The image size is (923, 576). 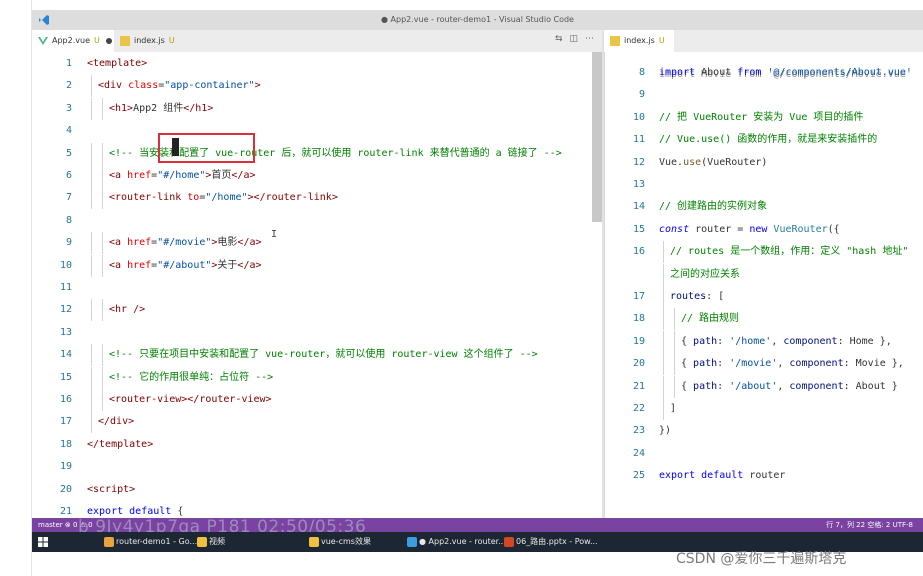 I want to click on taskbar-item: 视频, so click(x=210, y=542).